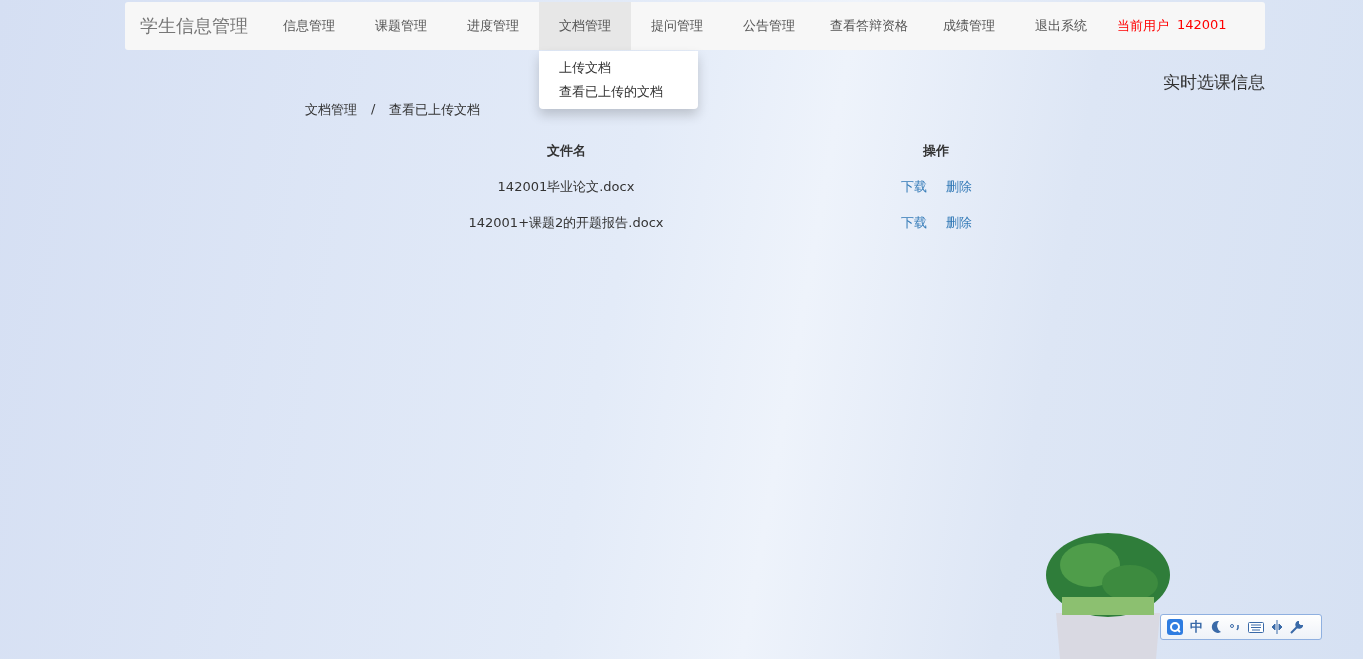 The height and width of the screenshot is (659, 1363). What do you see at coordinates (309, 26) in the screenshot?
I see `nav-link: 信息管理` at bounding box center [309, 26].